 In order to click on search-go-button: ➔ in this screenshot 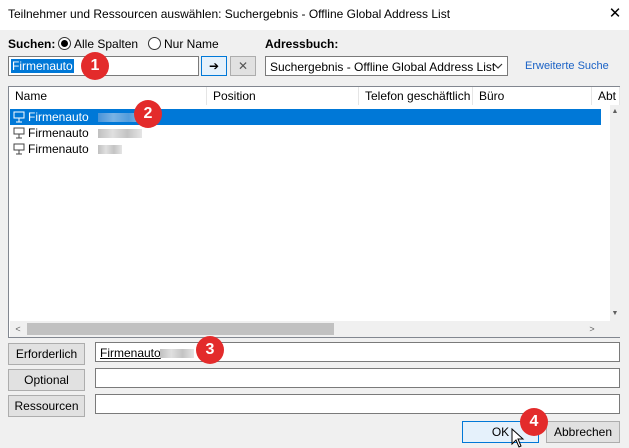, I will do `click(214, 66)`.